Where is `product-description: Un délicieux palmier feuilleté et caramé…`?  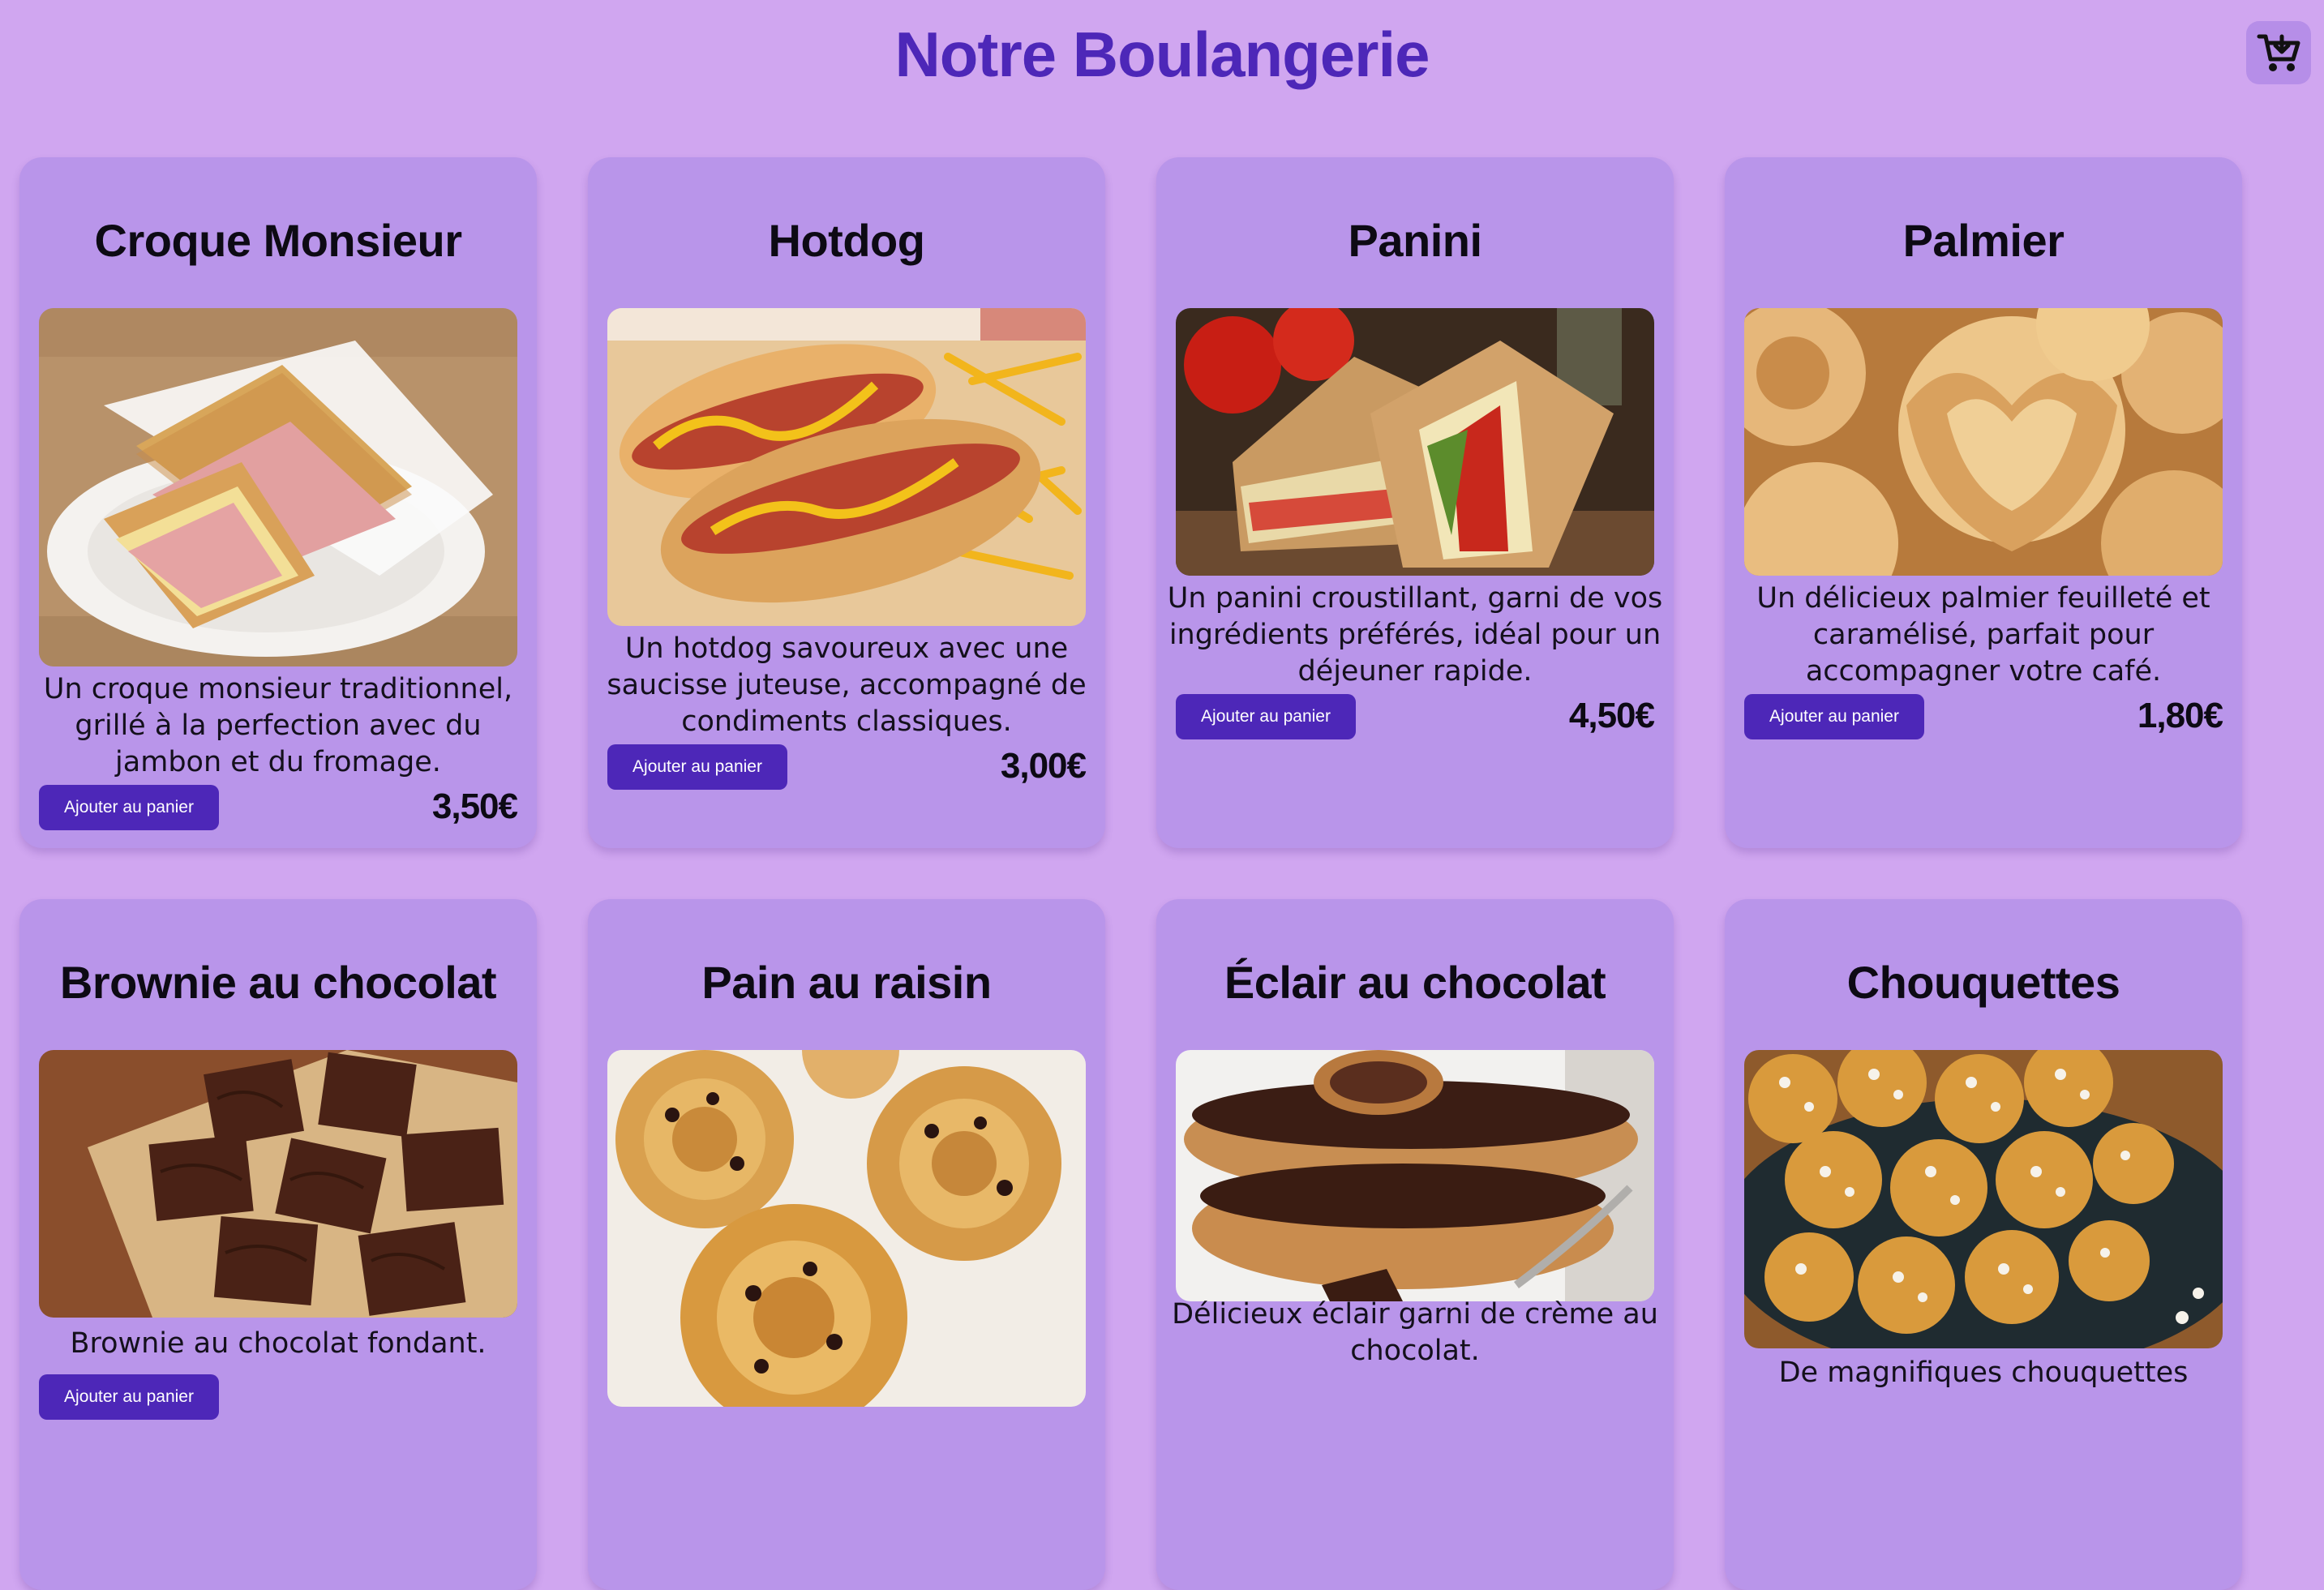 product-description: Un délicieux palmier feuilleté et caramé… is located at coordinates (1983, 635).